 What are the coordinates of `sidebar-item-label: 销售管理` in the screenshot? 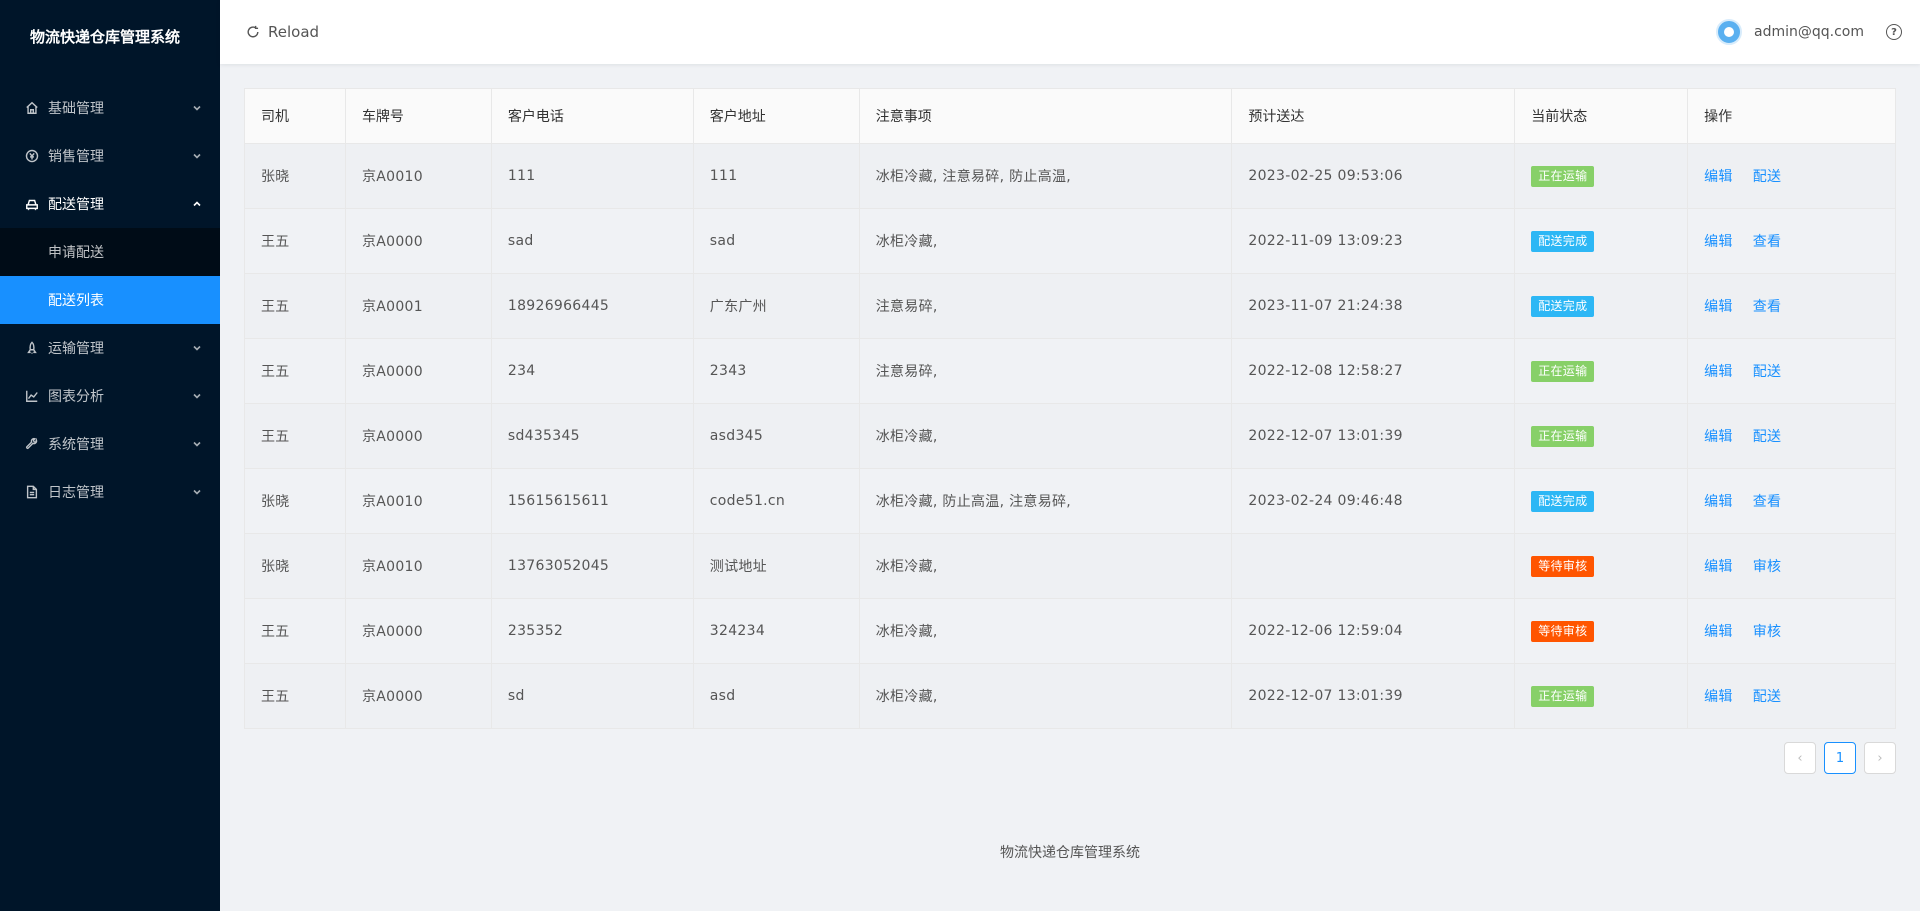 It's located at (76, 157).